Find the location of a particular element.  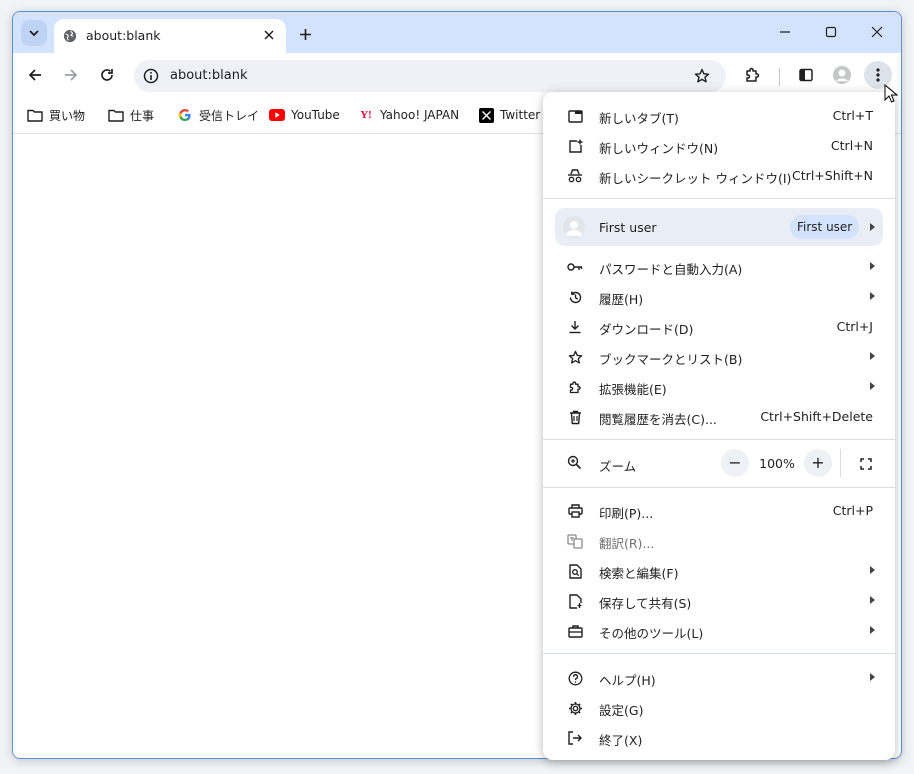

mouse-cursor-icon is located at coordinates (891, 93).